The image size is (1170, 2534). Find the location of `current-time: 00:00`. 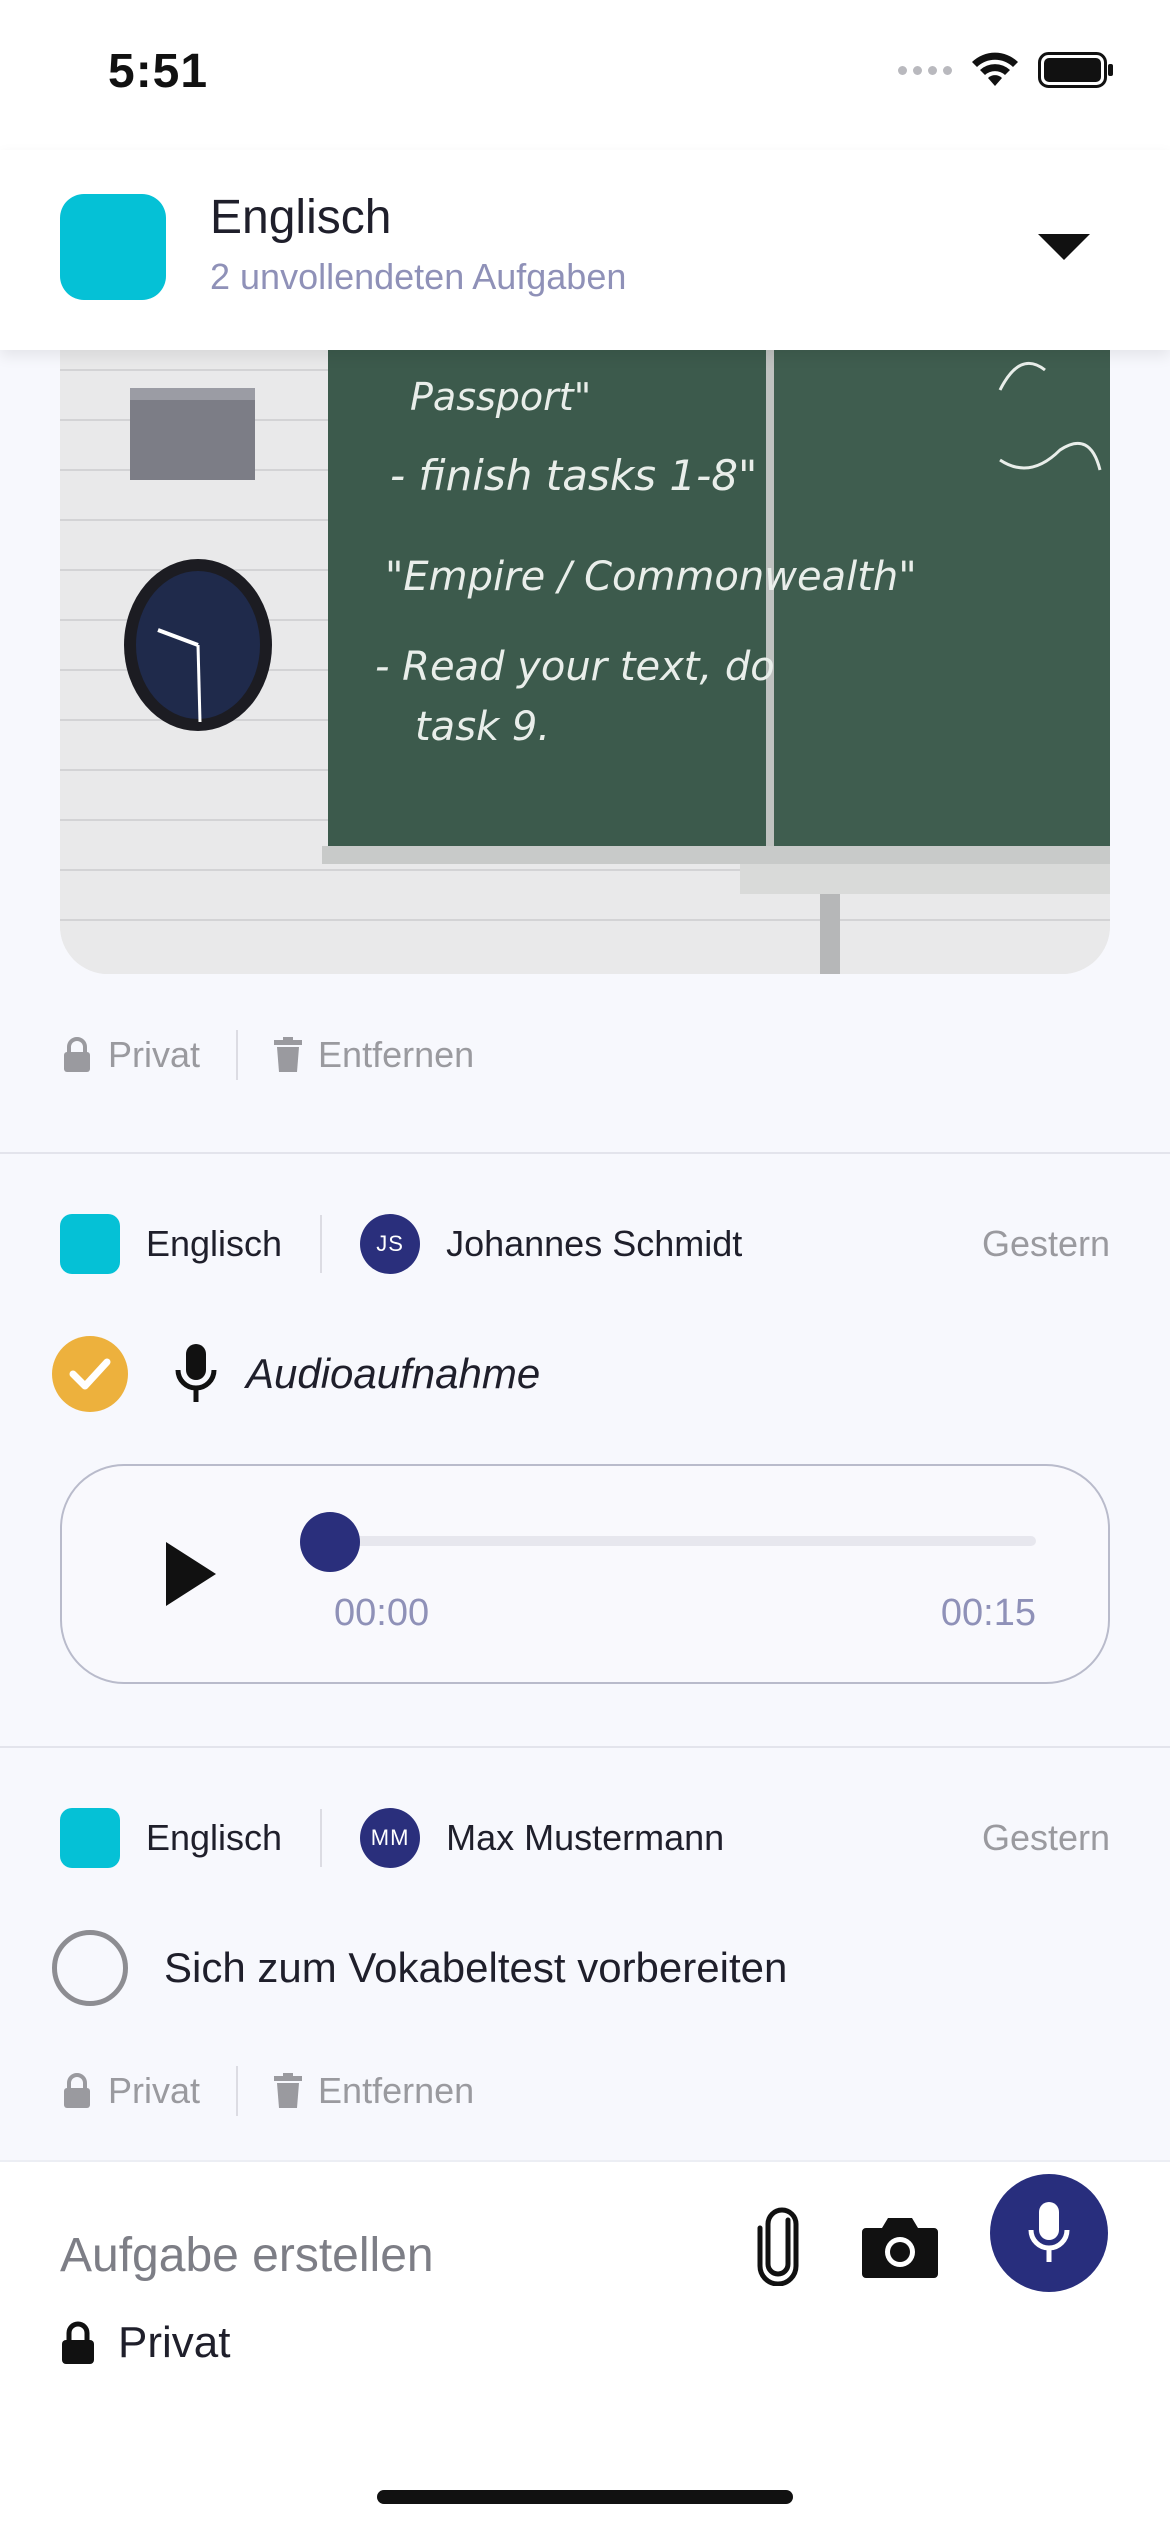

current-time: 00:00 is located at coordinates (382, 1613).